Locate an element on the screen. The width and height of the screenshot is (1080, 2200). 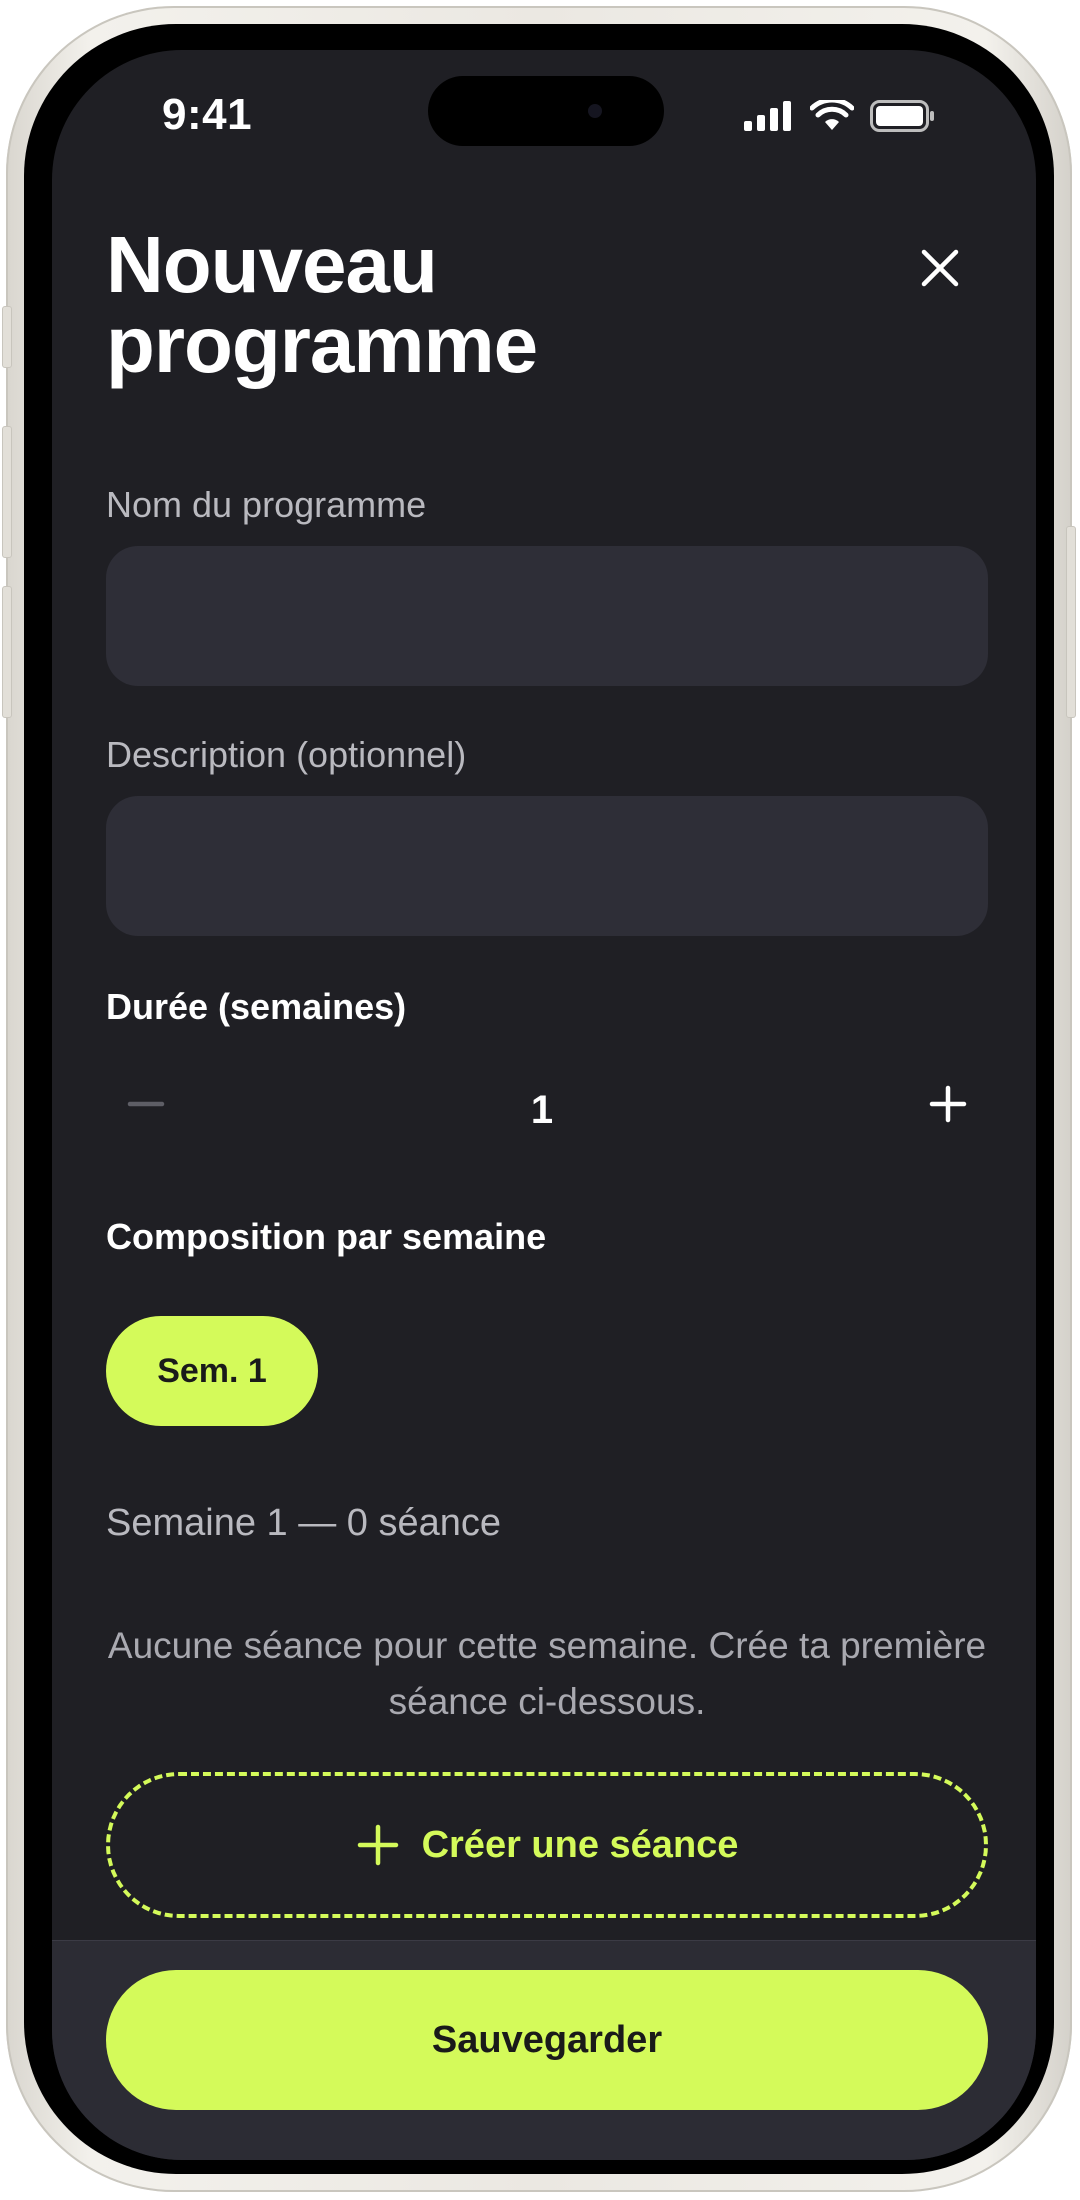
close-icon is located at coordinates (940, 268).